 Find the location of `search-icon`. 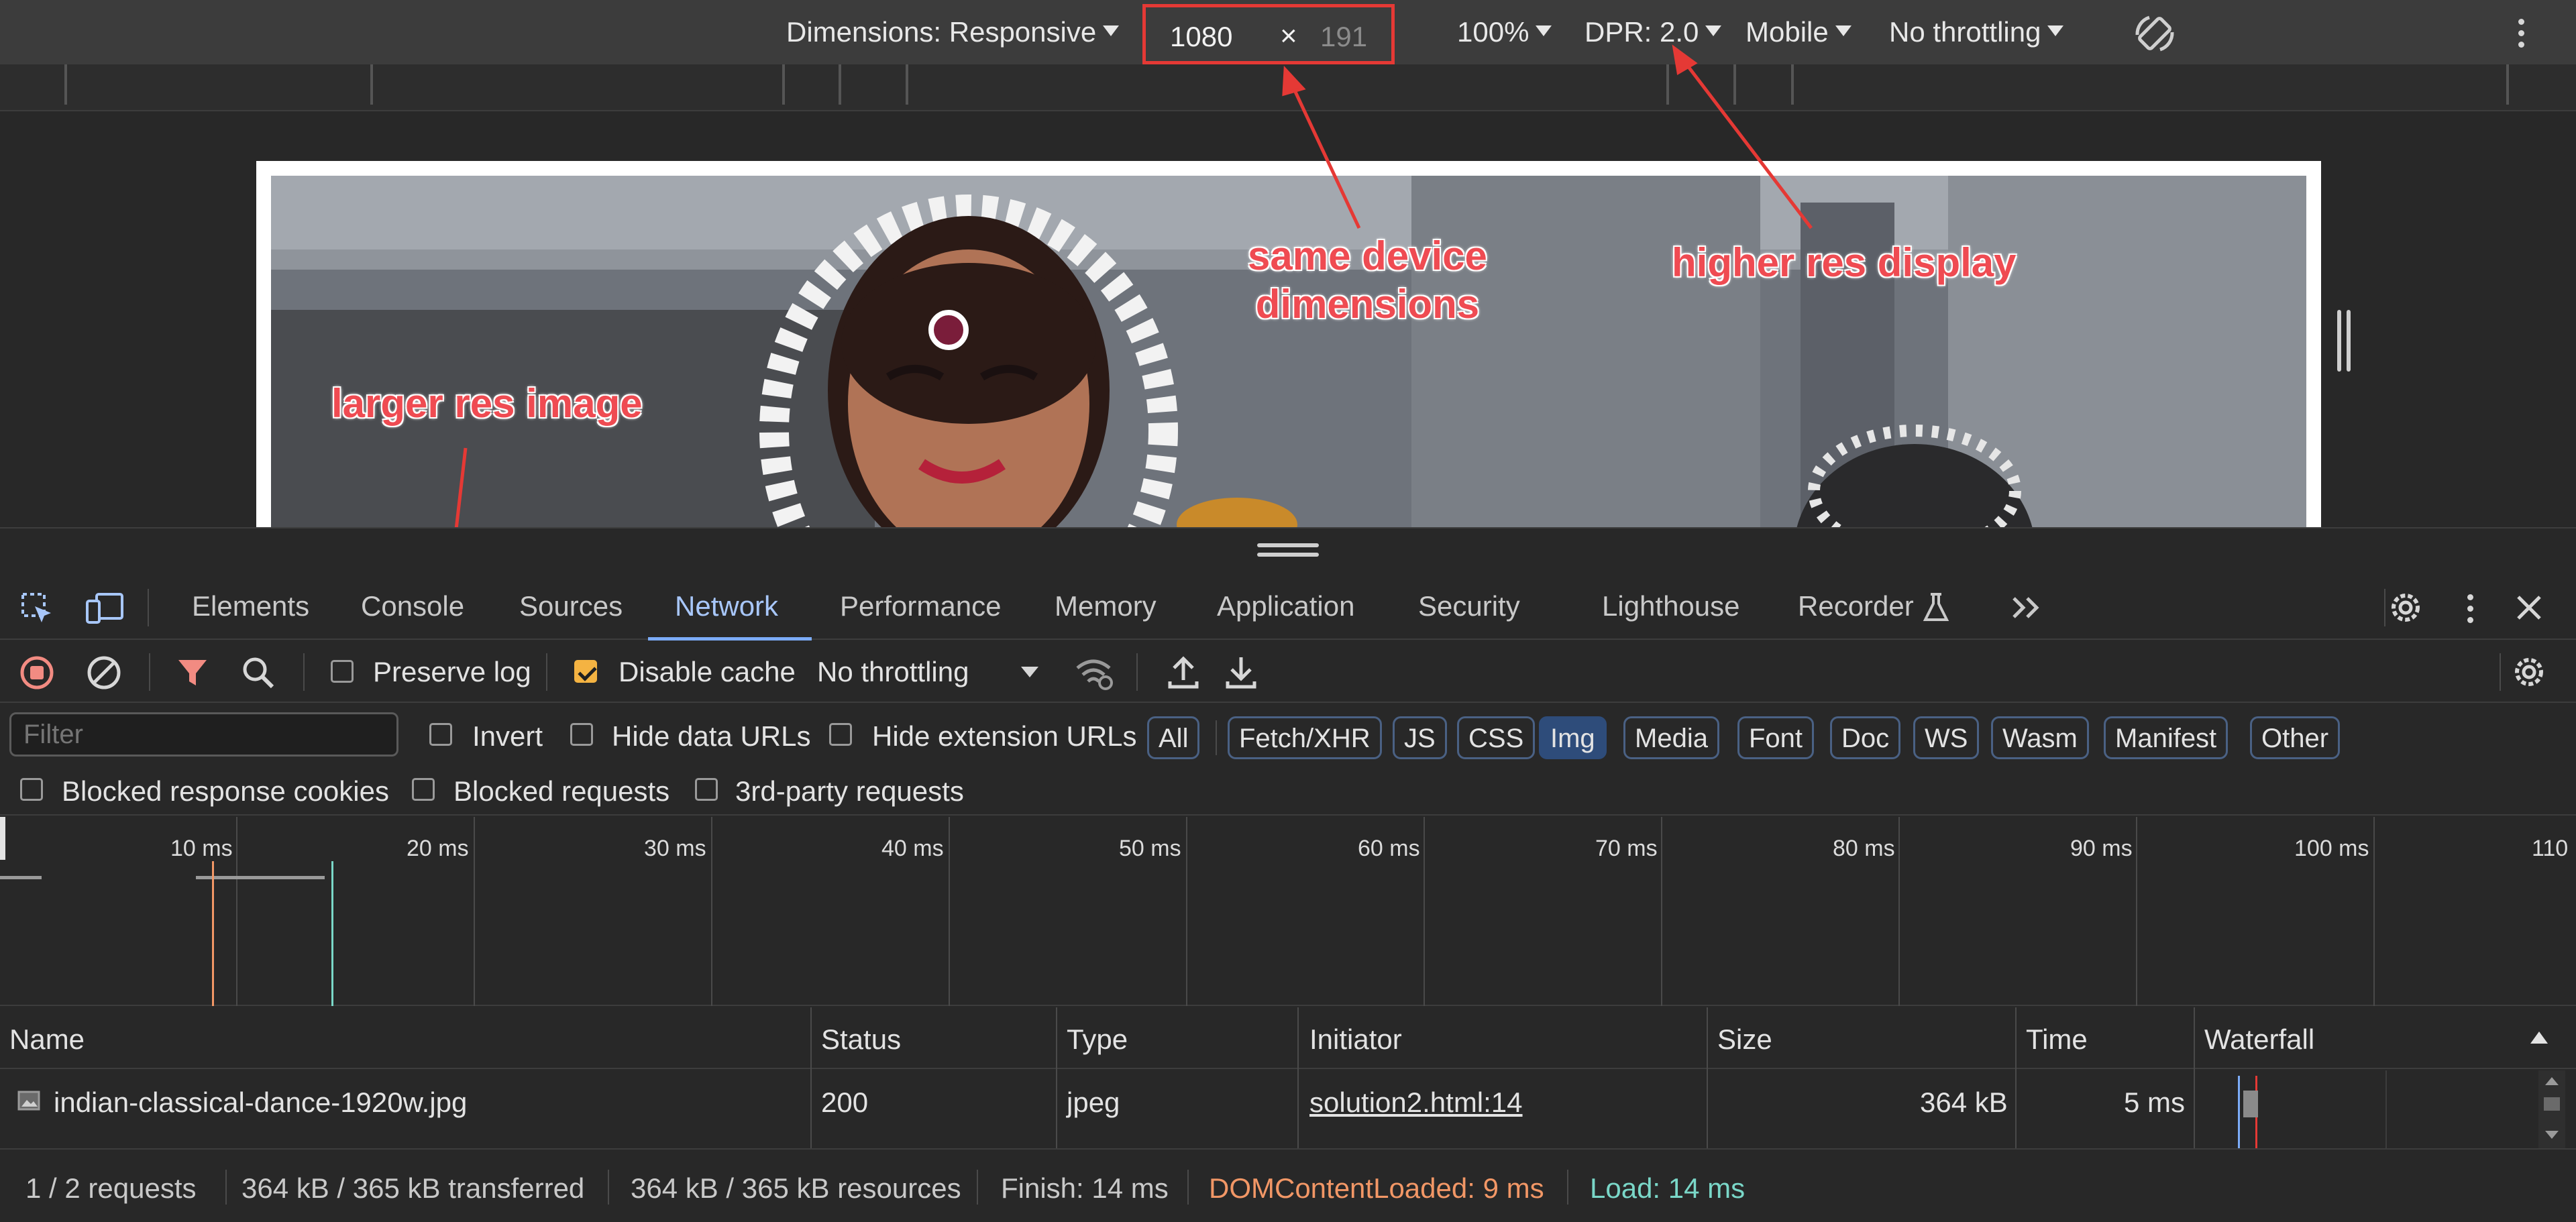

search-icon is located at coordinates (258, 673).